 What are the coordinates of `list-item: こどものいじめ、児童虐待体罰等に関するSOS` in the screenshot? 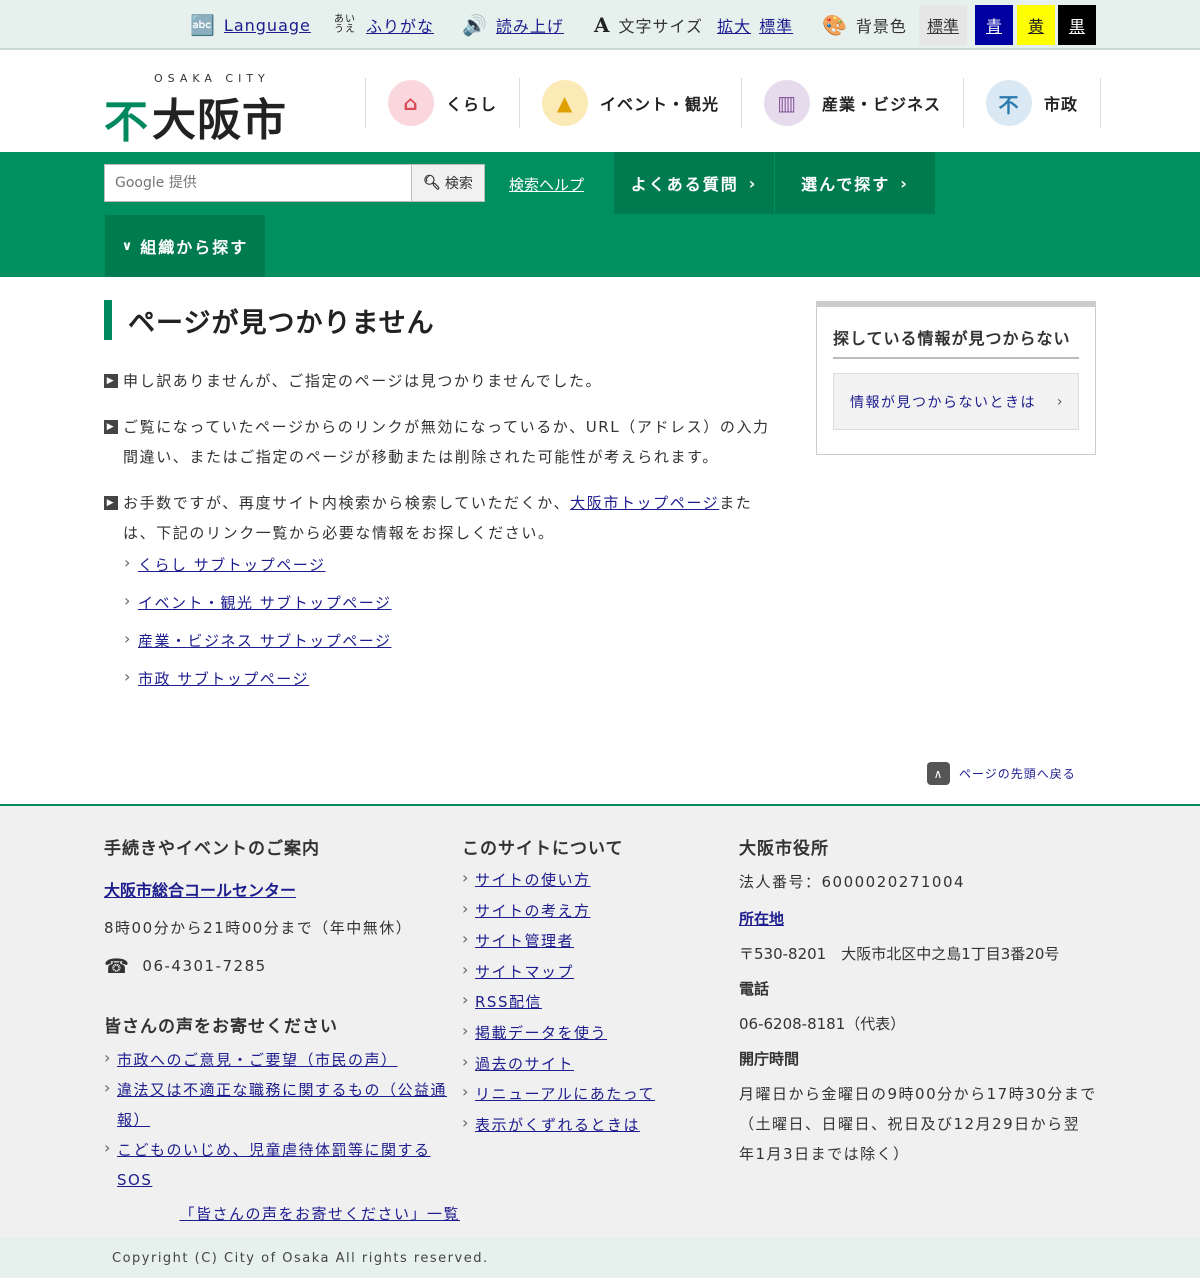 It's located at (282, 1164).